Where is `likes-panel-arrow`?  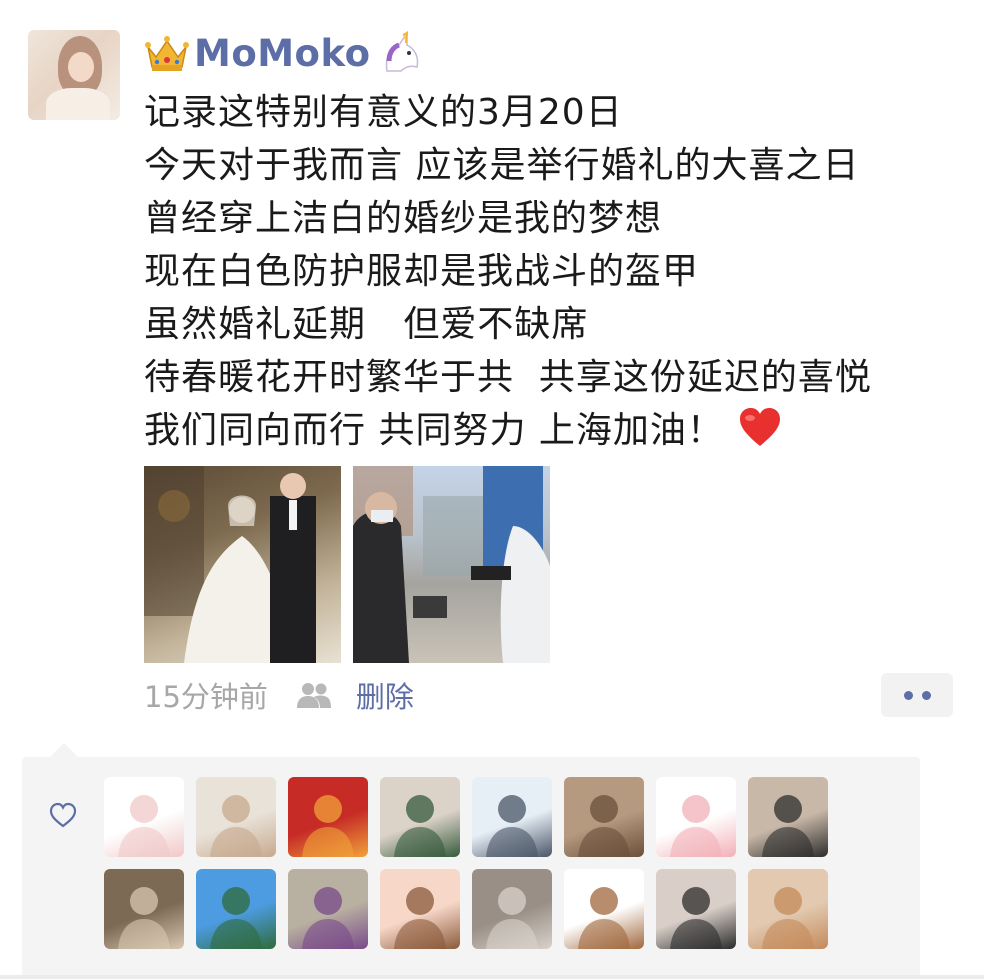
likes-panel-arrow is located at coordinates (64, 750).